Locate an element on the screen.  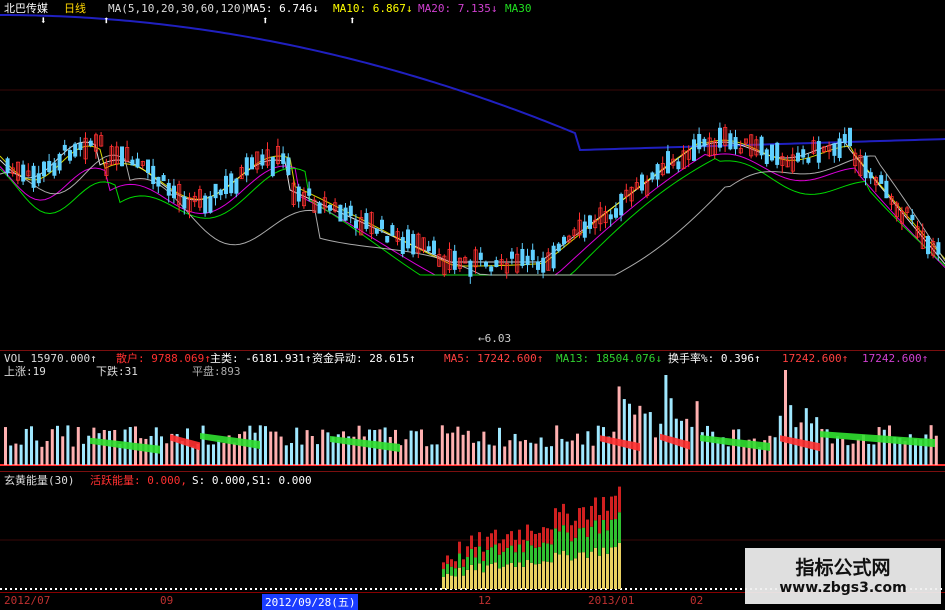
period-label: 日线 is located at coordinates (75, 8).